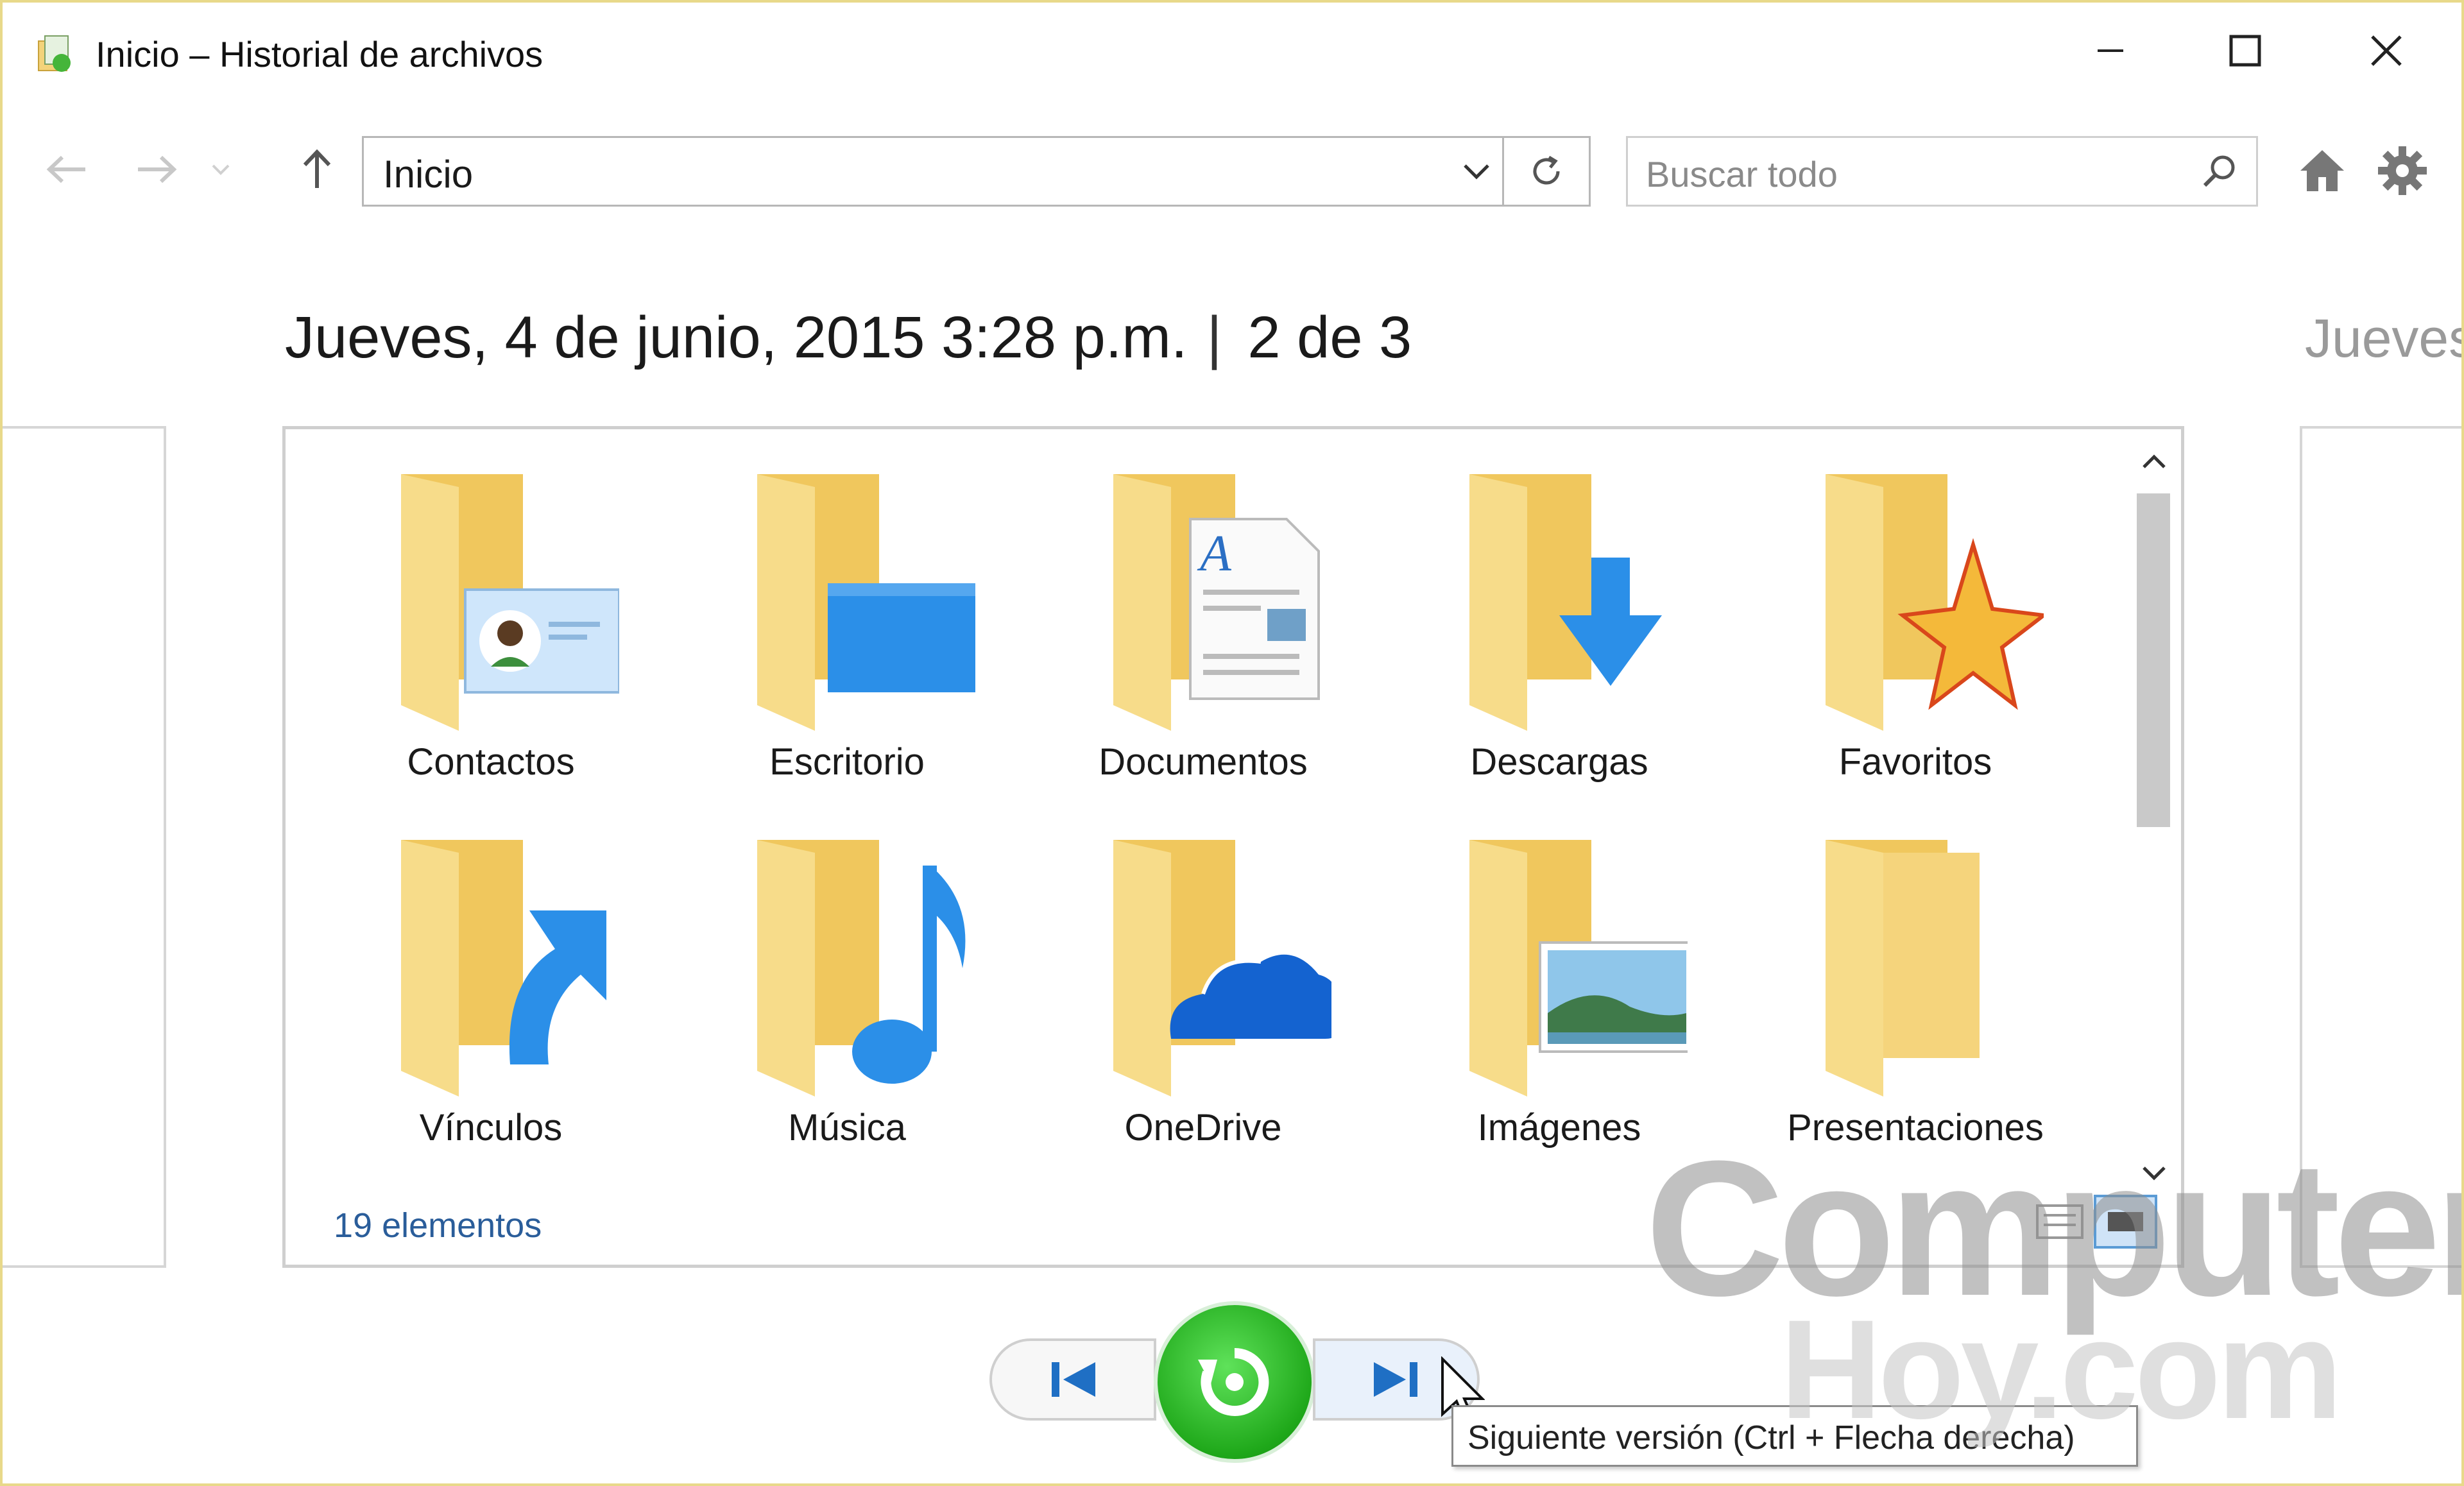 This screenshot has width=2464, height=1486. I want to click on previous-version-panel, so click(85, 847).